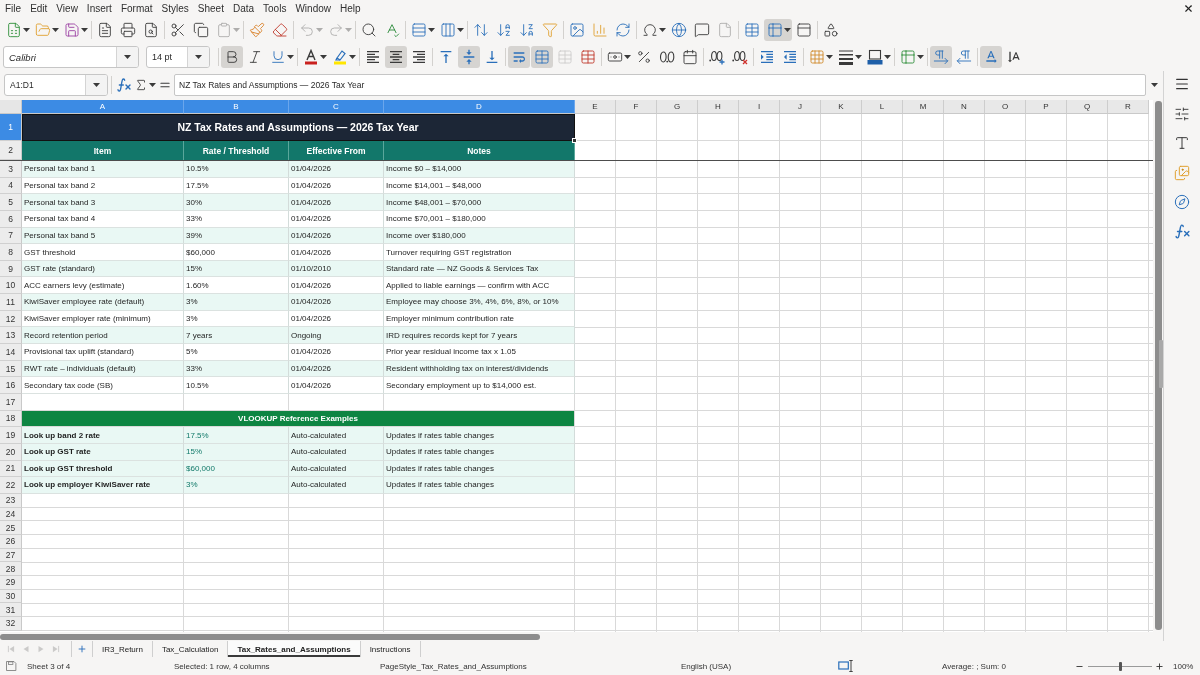 This screenshot has height=675, width=1200. What do you see at coordinates (11, 610) in the screenshot?
I see `row-header: 31` at bounding box center [11, 610].